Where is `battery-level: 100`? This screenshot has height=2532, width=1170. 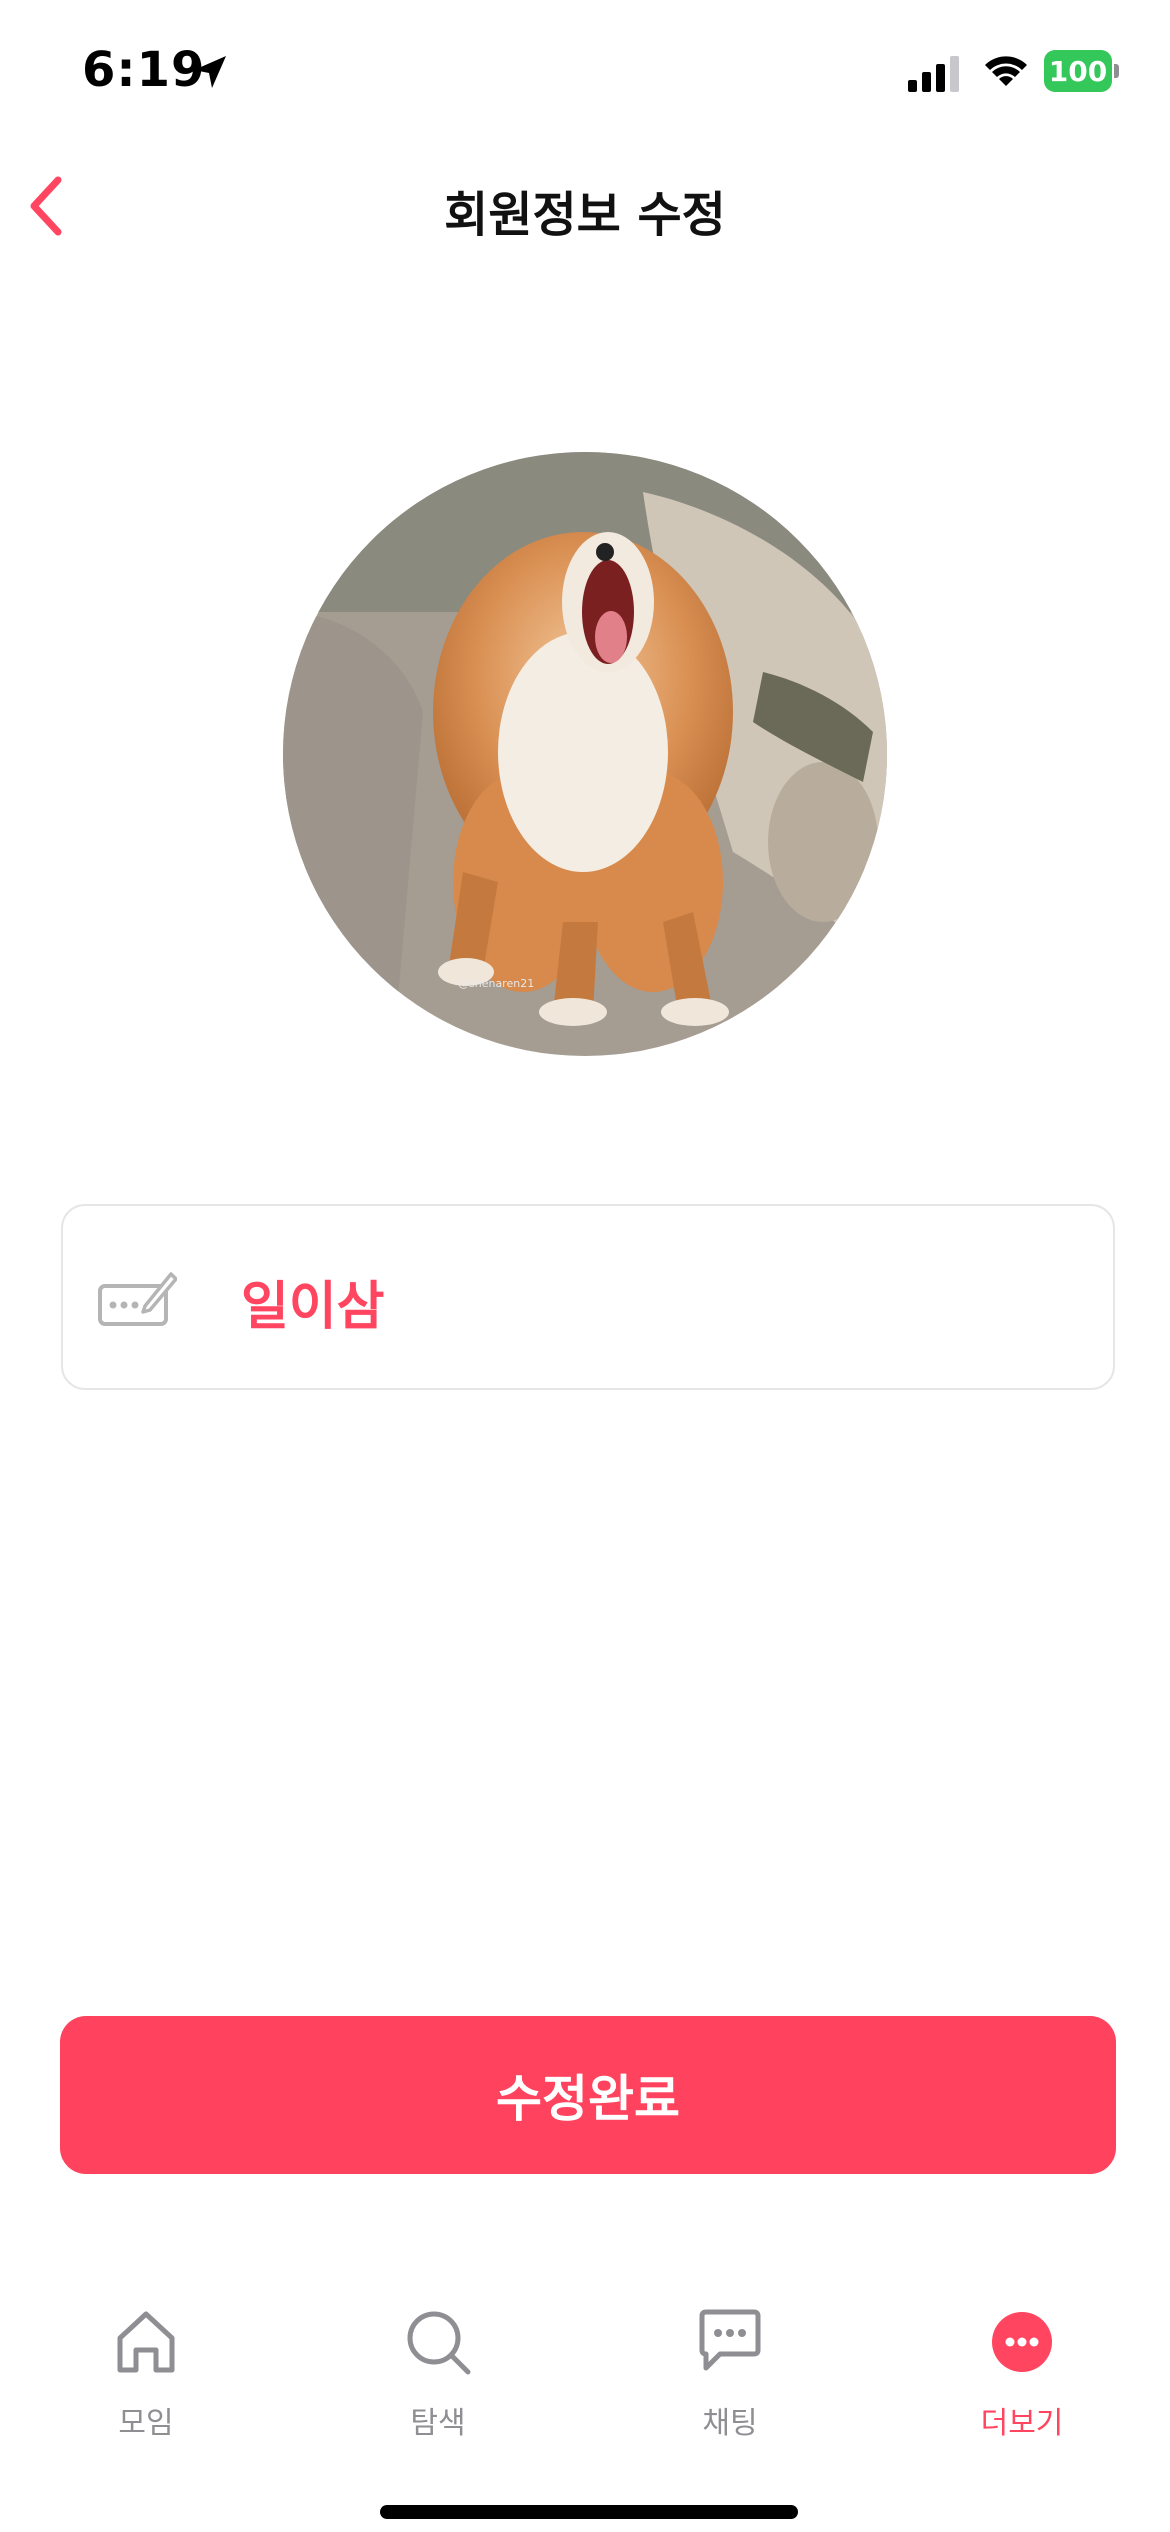 battery-level: 100 is located at coordinates (1078, 71).